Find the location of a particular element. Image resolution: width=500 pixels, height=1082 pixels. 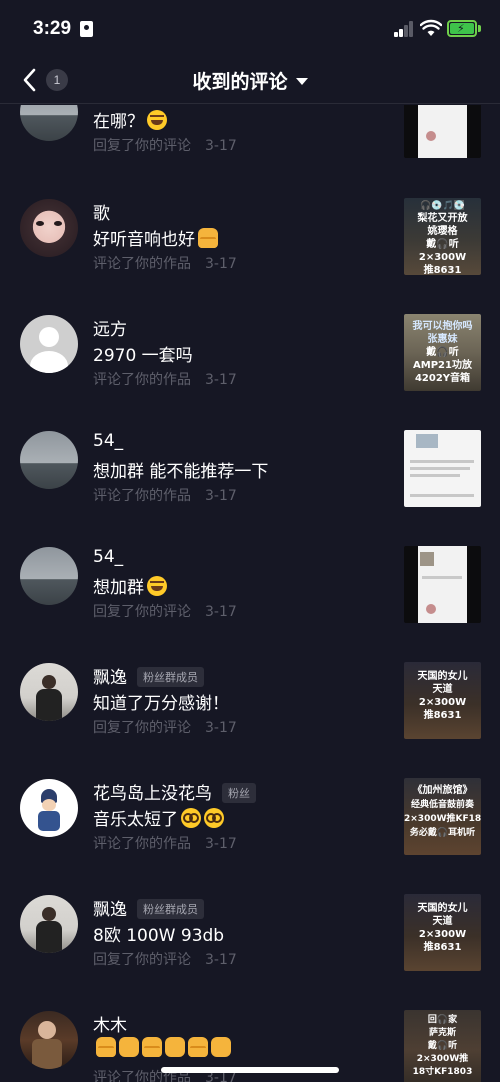

comment-text: 8欧 100W 93db is located at coordinates (159, 936).